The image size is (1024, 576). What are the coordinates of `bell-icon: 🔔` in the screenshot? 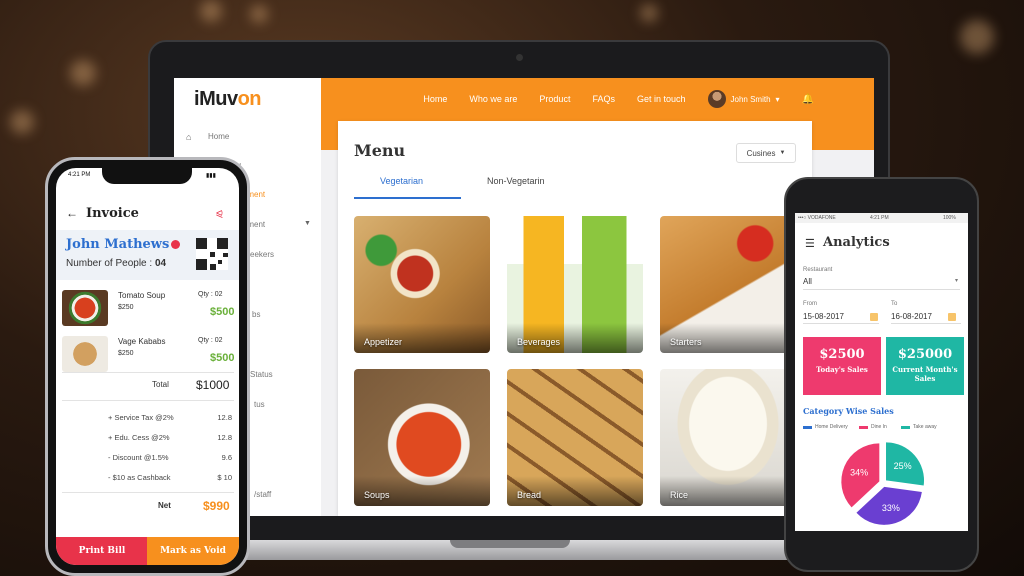 It's located at (808, 99).